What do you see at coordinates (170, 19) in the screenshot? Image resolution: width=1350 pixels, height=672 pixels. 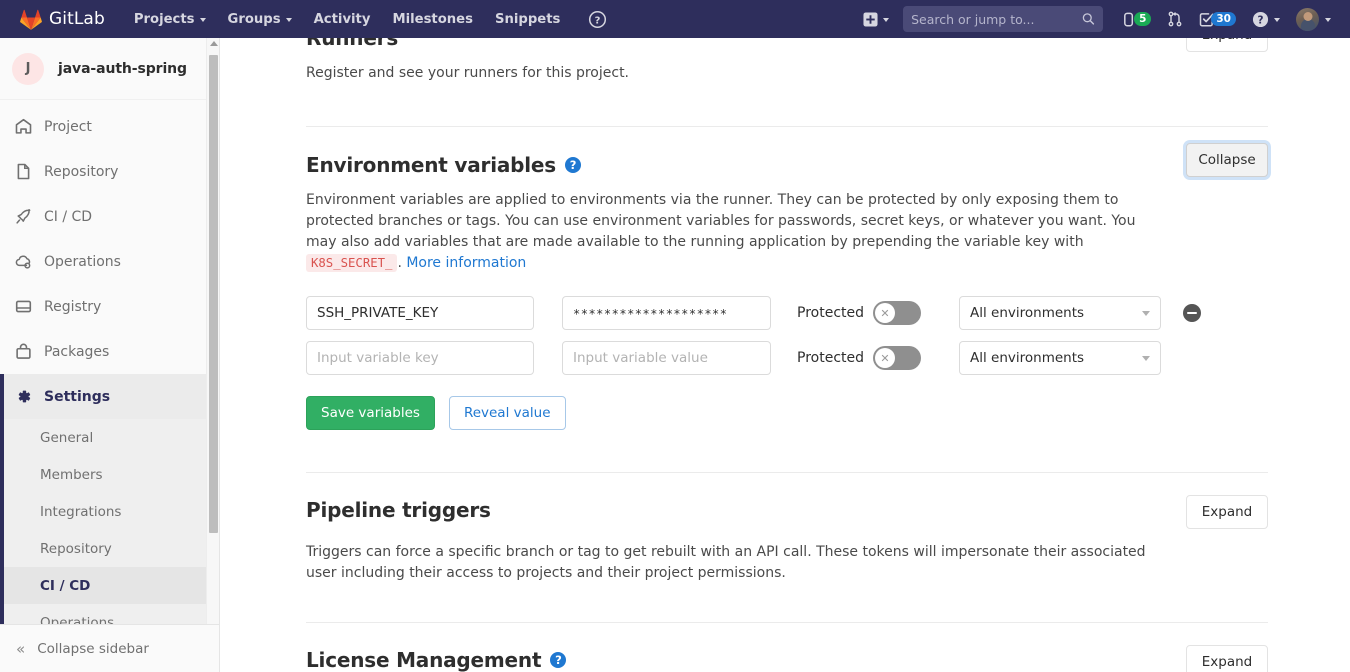 I see `nav-link-projects: Projects` at bounding box center [170, 19].